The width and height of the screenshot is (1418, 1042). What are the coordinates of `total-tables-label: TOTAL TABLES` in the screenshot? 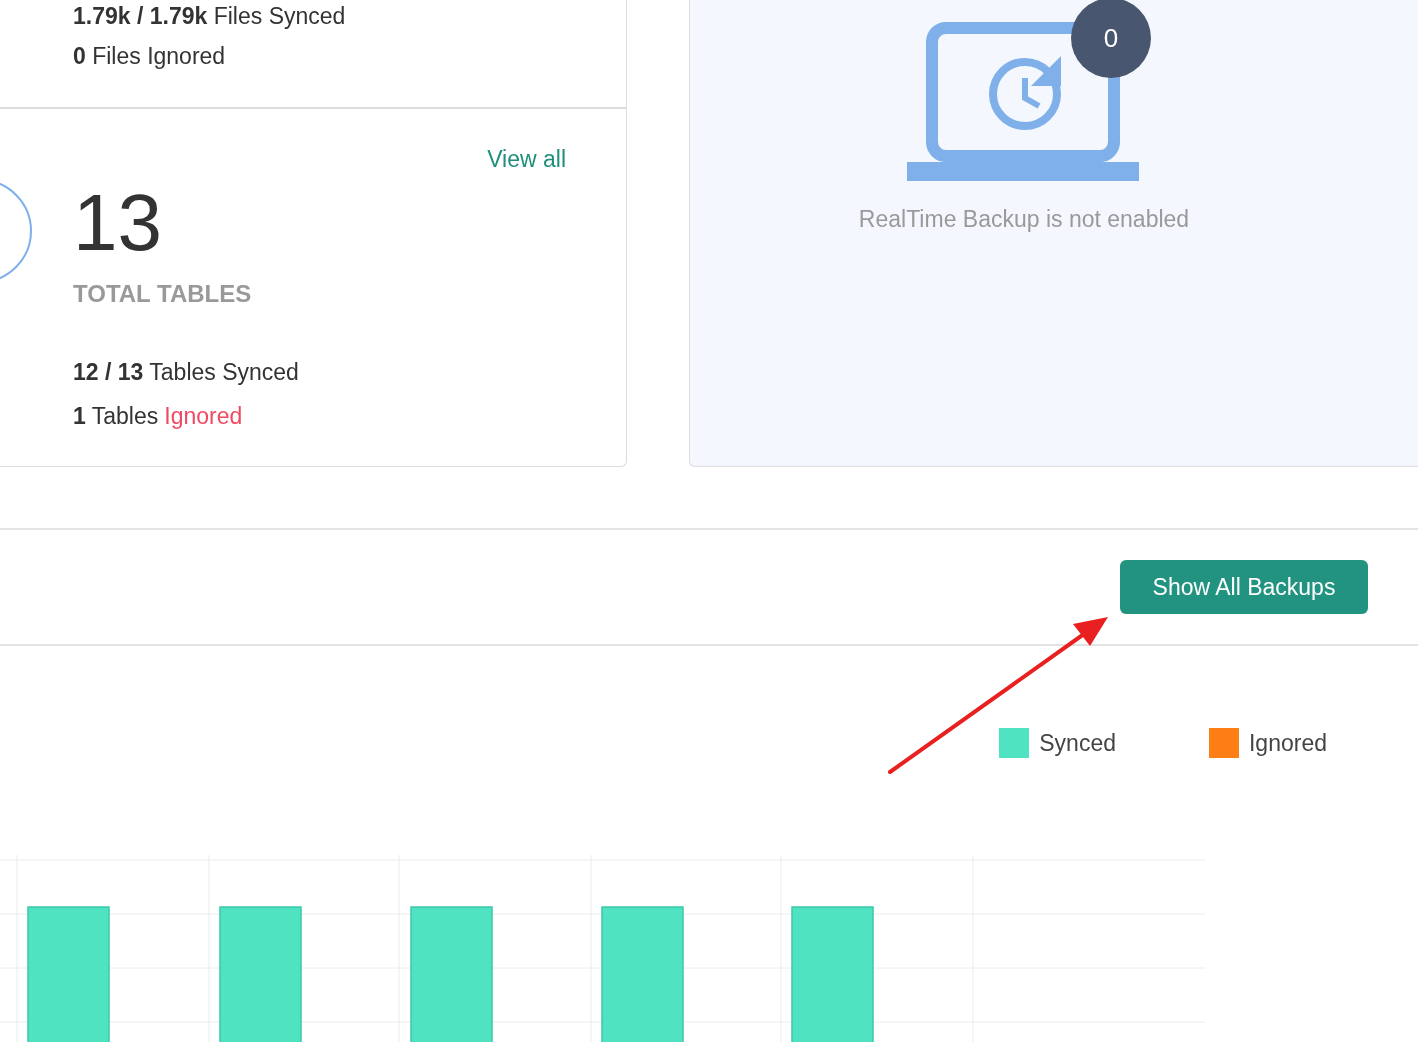 It's located at (163, 294).